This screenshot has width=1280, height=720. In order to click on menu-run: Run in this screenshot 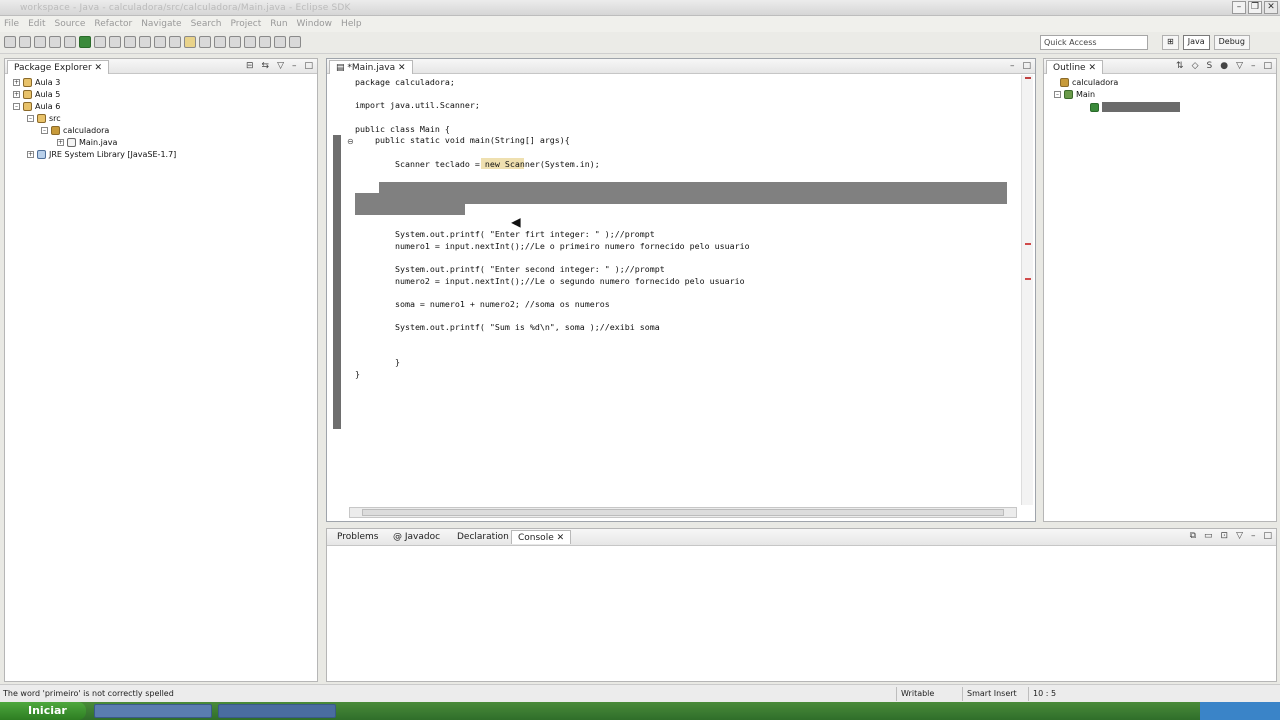, I will do `click(278, 24)`.